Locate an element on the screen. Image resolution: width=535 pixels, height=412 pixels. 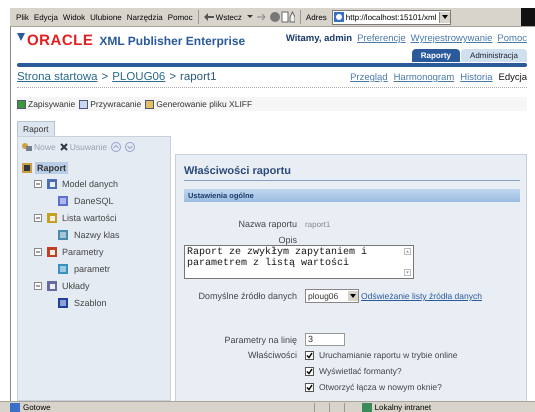
field-label: Opis is located at coordinates (287, 240).